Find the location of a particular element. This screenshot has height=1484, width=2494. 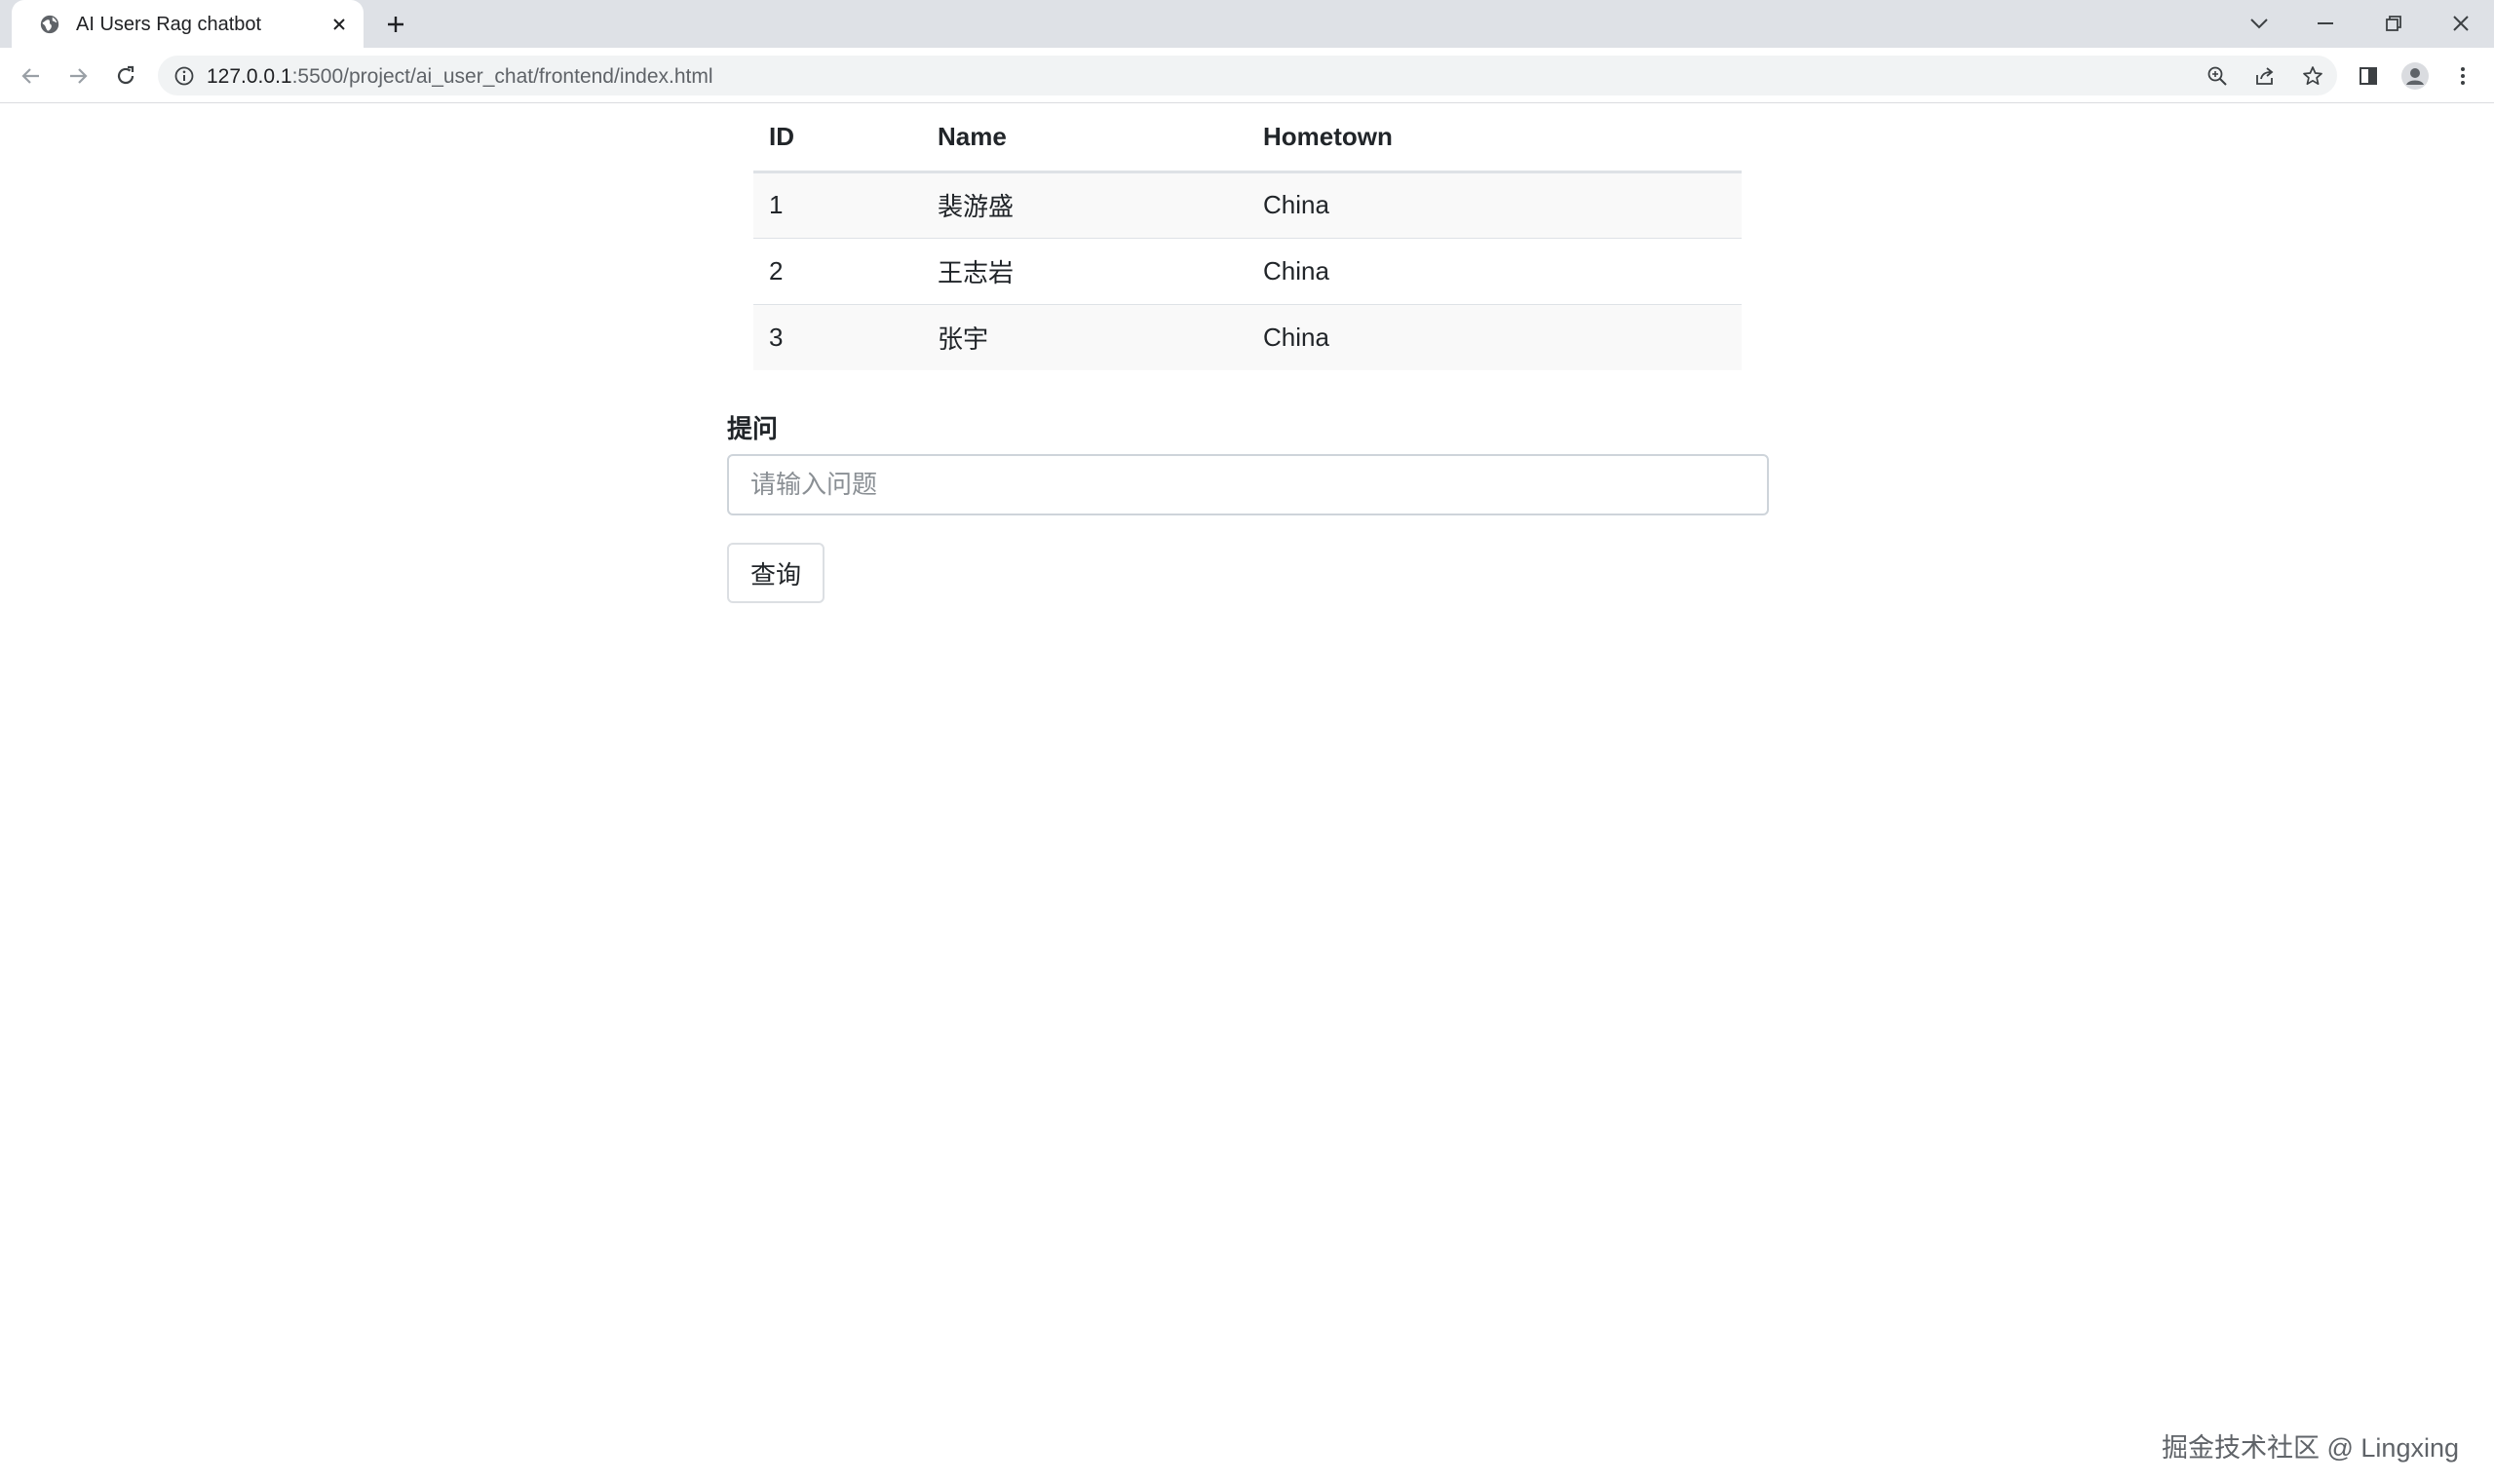

url-host: 127.0.0.1 is located at coordinates (249, 76).